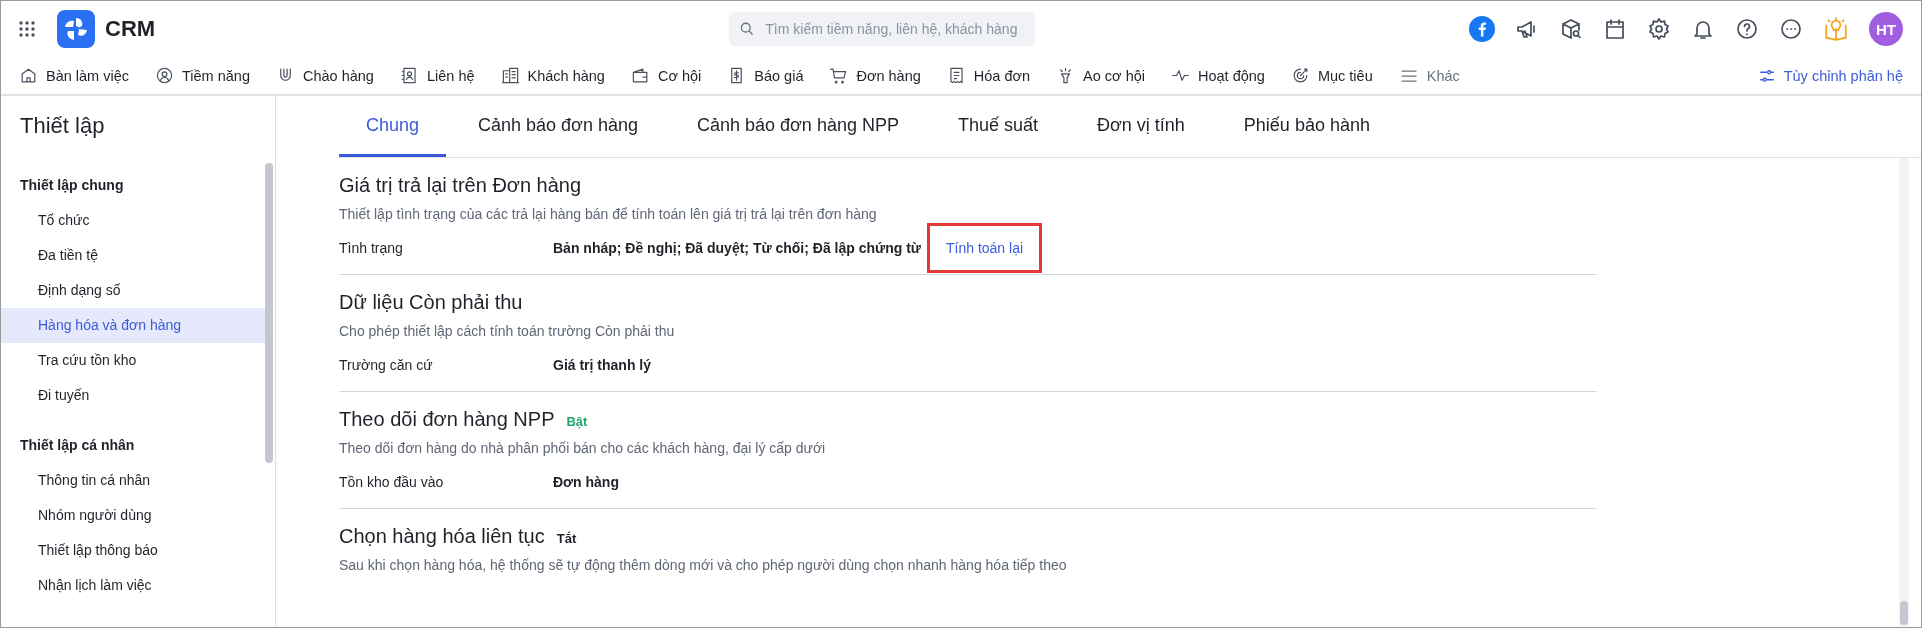  I want to click on app-logo-icon, so click(76, 29).